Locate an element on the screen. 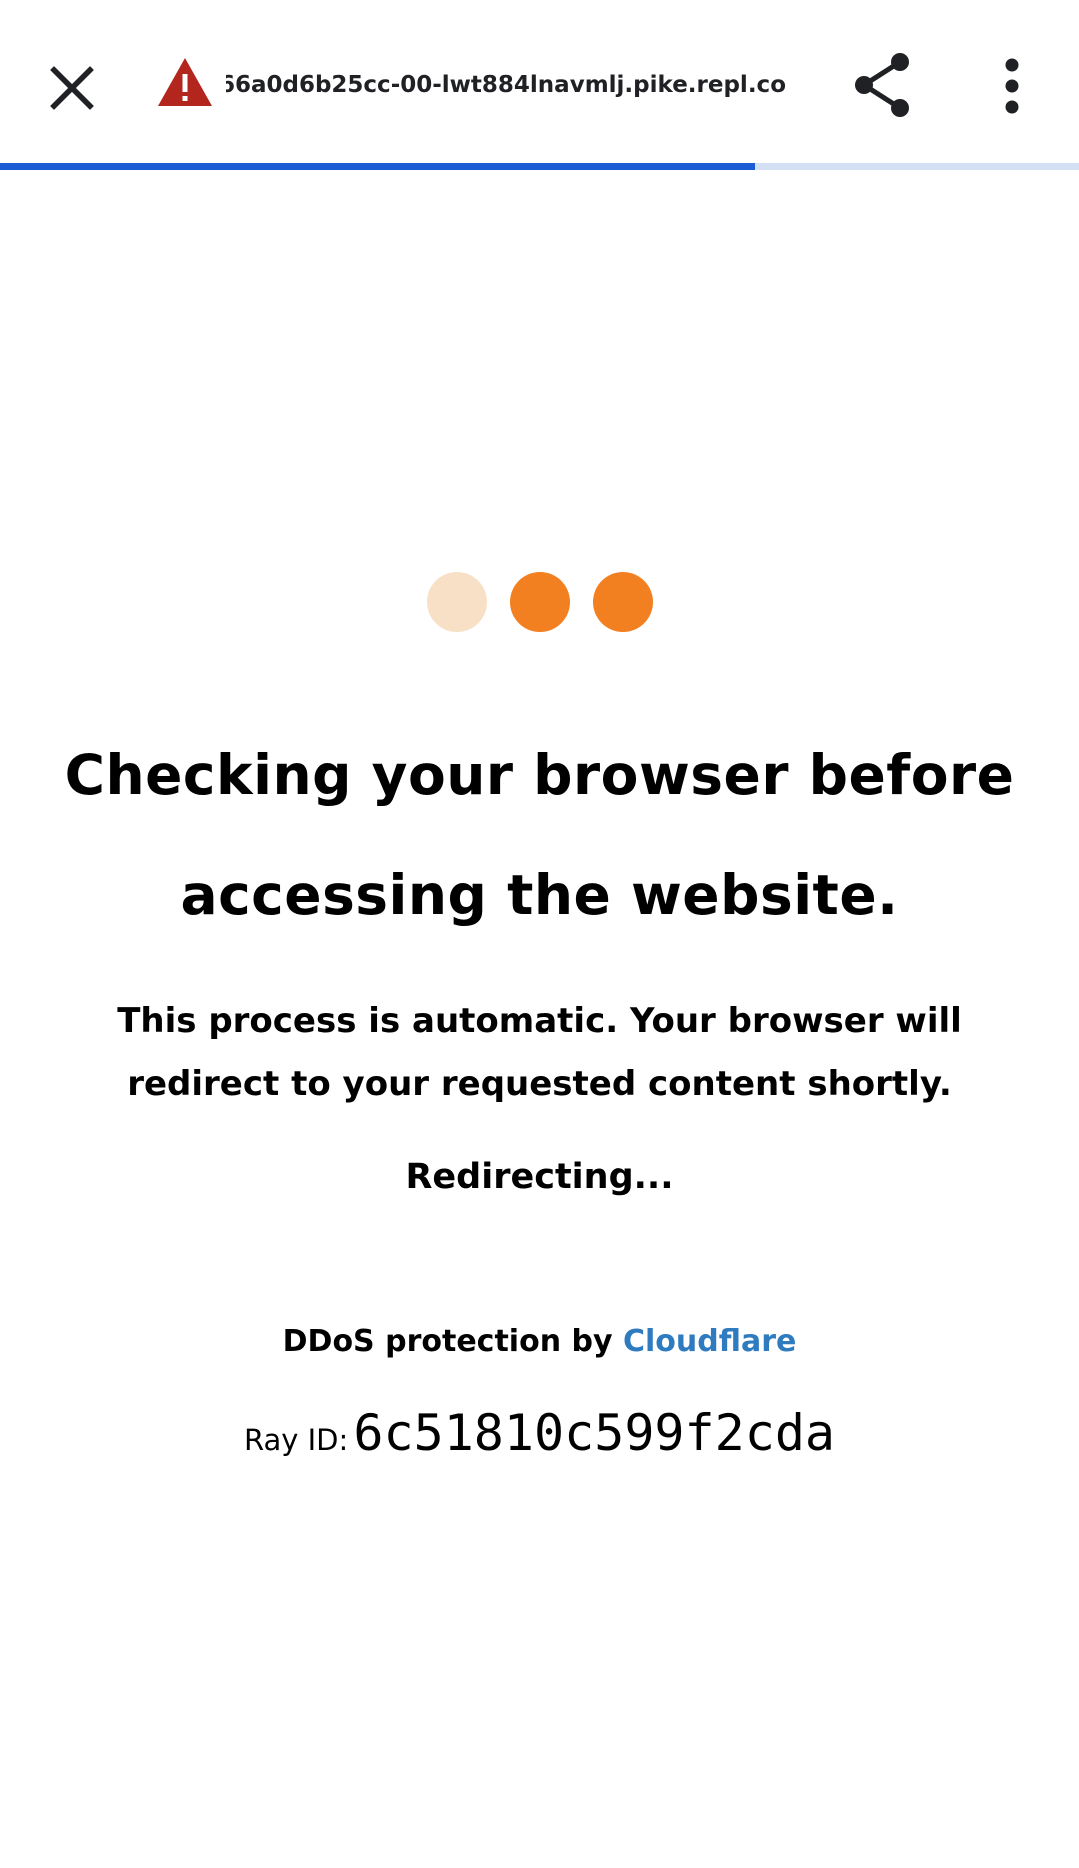 The width and height of the screenshot is (1079, 1868). overflow-menu-button is located at coordinates (1012, 86).